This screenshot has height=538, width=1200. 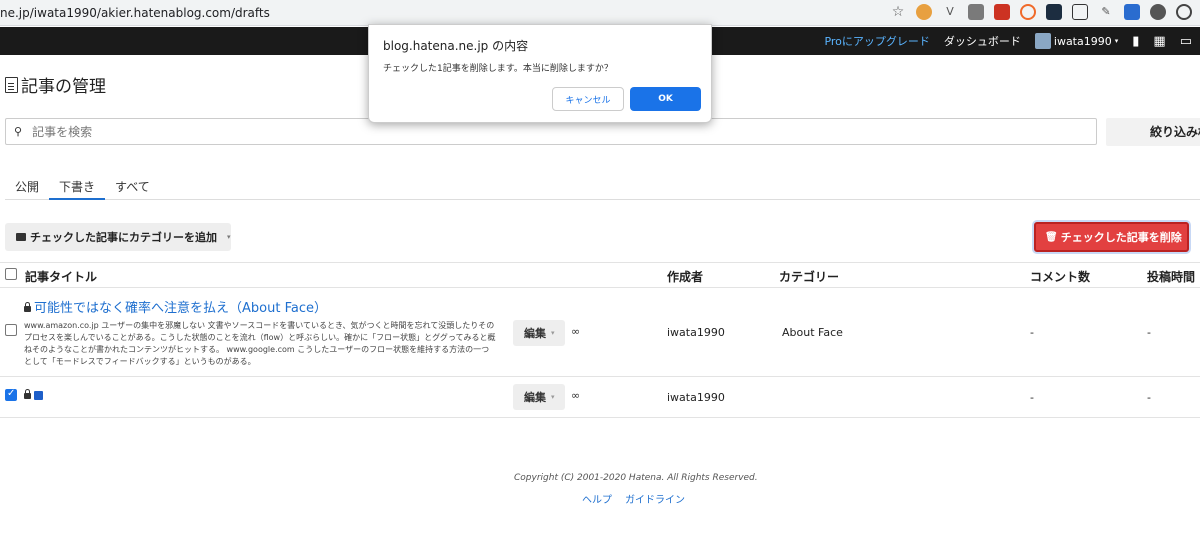 What do you see at coordinates (482, 131) in the screenshot?
I see `search-input` at bounding box center [482, 131].